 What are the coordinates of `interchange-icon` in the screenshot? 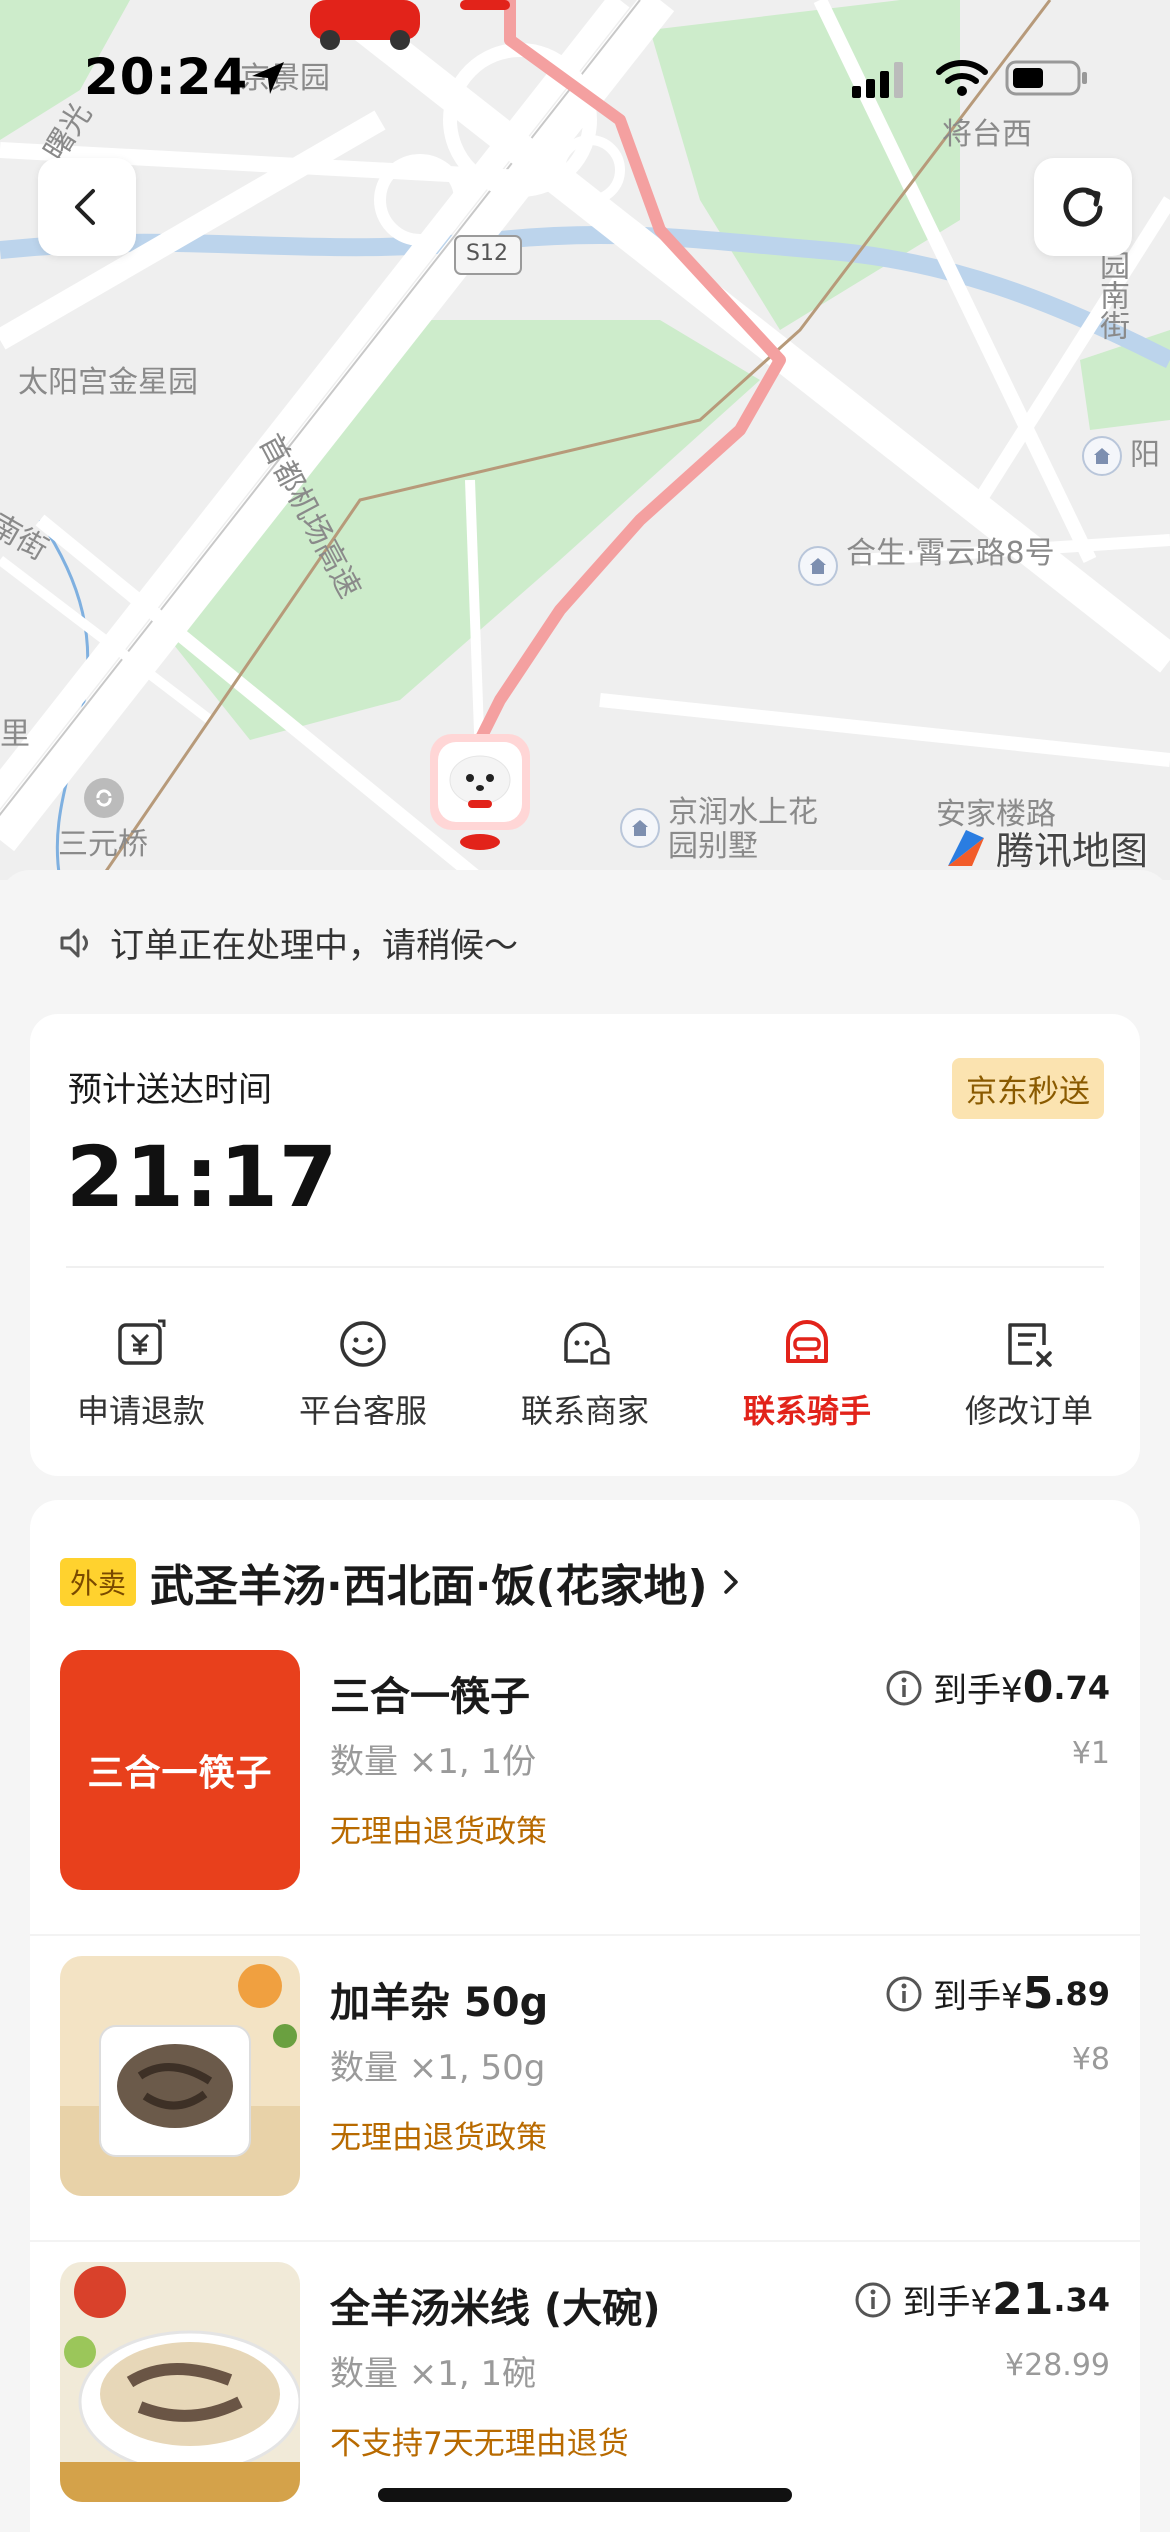 It's located at (104, 798).